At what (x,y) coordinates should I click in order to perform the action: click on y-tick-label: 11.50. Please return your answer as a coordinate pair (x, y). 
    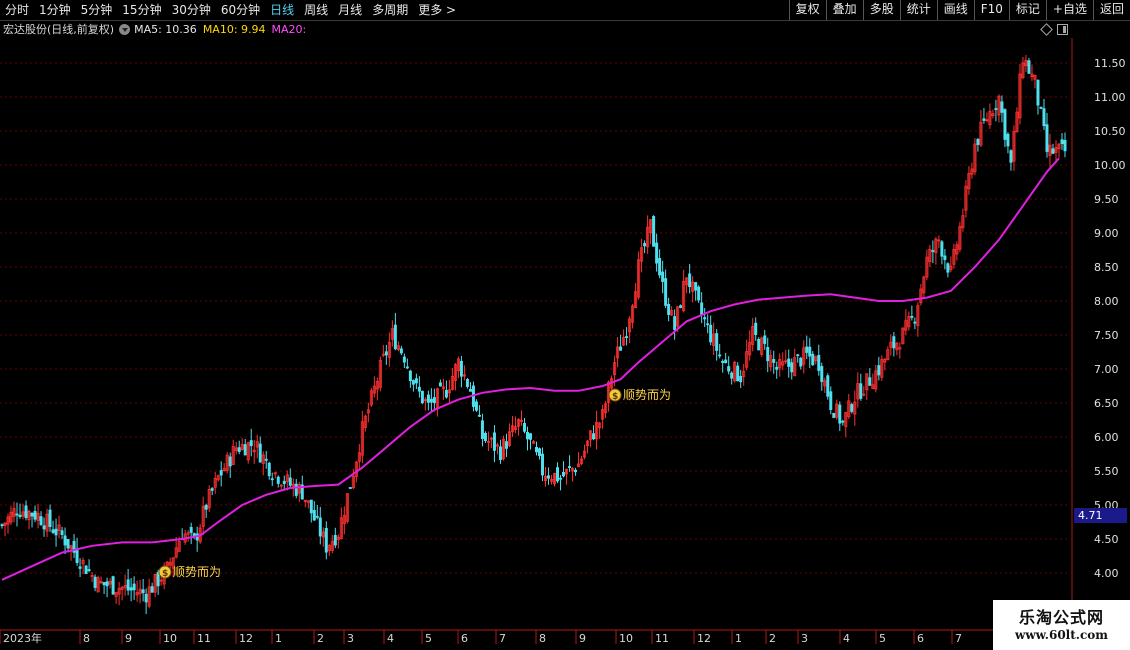
    Looking at the image, I should click on (1110, 63).